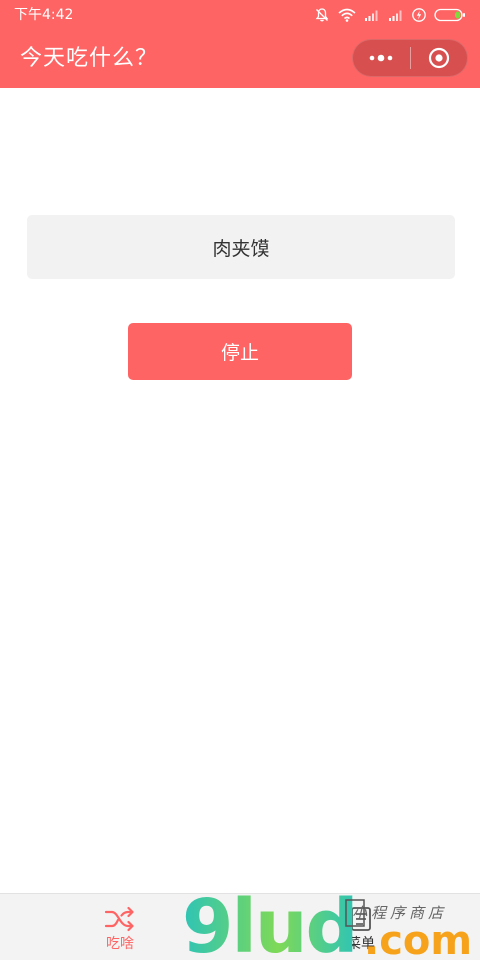  What do you see at coordinates (44, 15) in the screenshot?
I see `status-time: 下午4:42` at bounding box center [44, 15].